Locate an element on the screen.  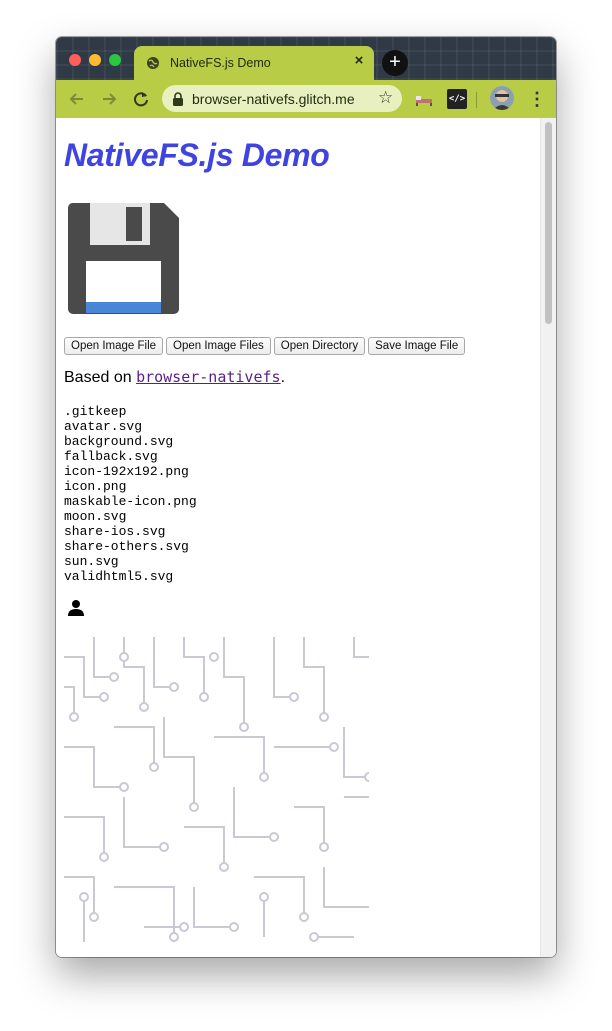
page-title: NativeFS.js Demo is located at coordinates (197, 155).